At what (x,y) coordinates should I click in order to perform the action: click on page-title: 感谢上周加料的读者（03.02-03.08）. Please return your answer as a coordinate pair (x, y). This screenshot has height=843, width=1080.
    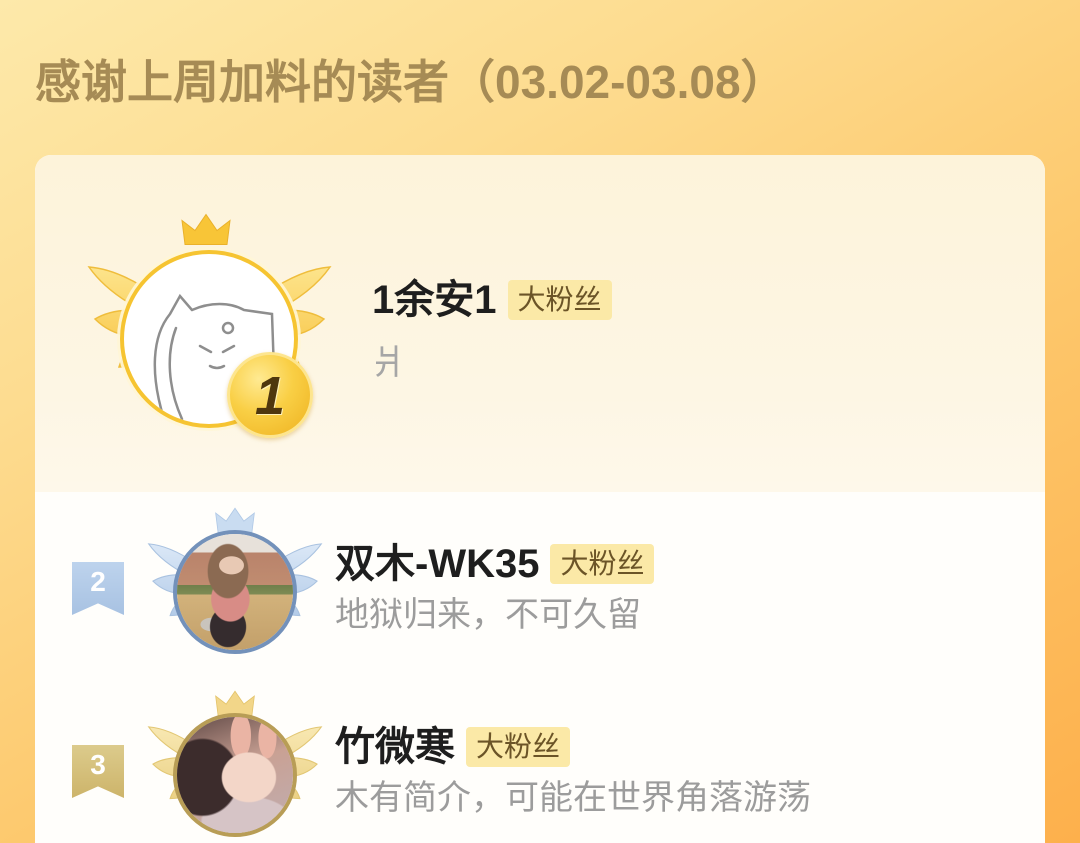
    Looking at the image, I should click on (411, 82).